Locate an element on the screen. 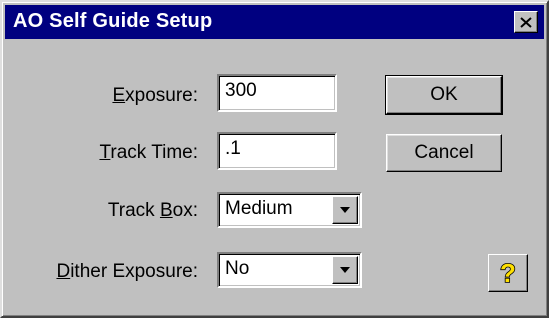 This screenshot has width=549, height=318. dither-exposure-select: No is located at coordinates (289, 270).